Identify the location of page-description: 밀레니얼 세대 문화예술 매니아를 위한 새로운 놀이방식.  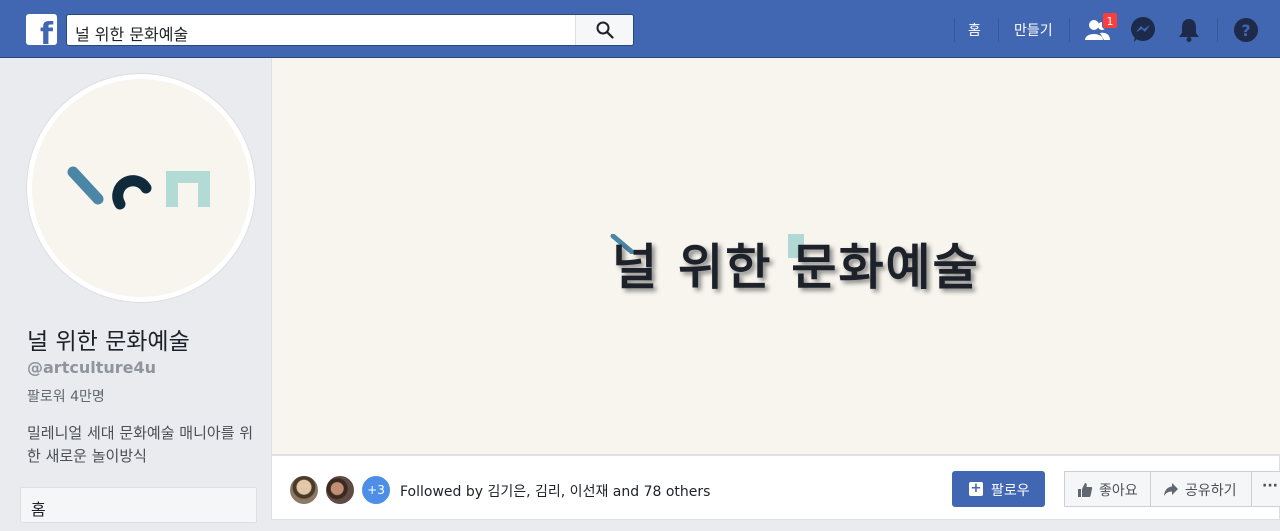
(140, 444).